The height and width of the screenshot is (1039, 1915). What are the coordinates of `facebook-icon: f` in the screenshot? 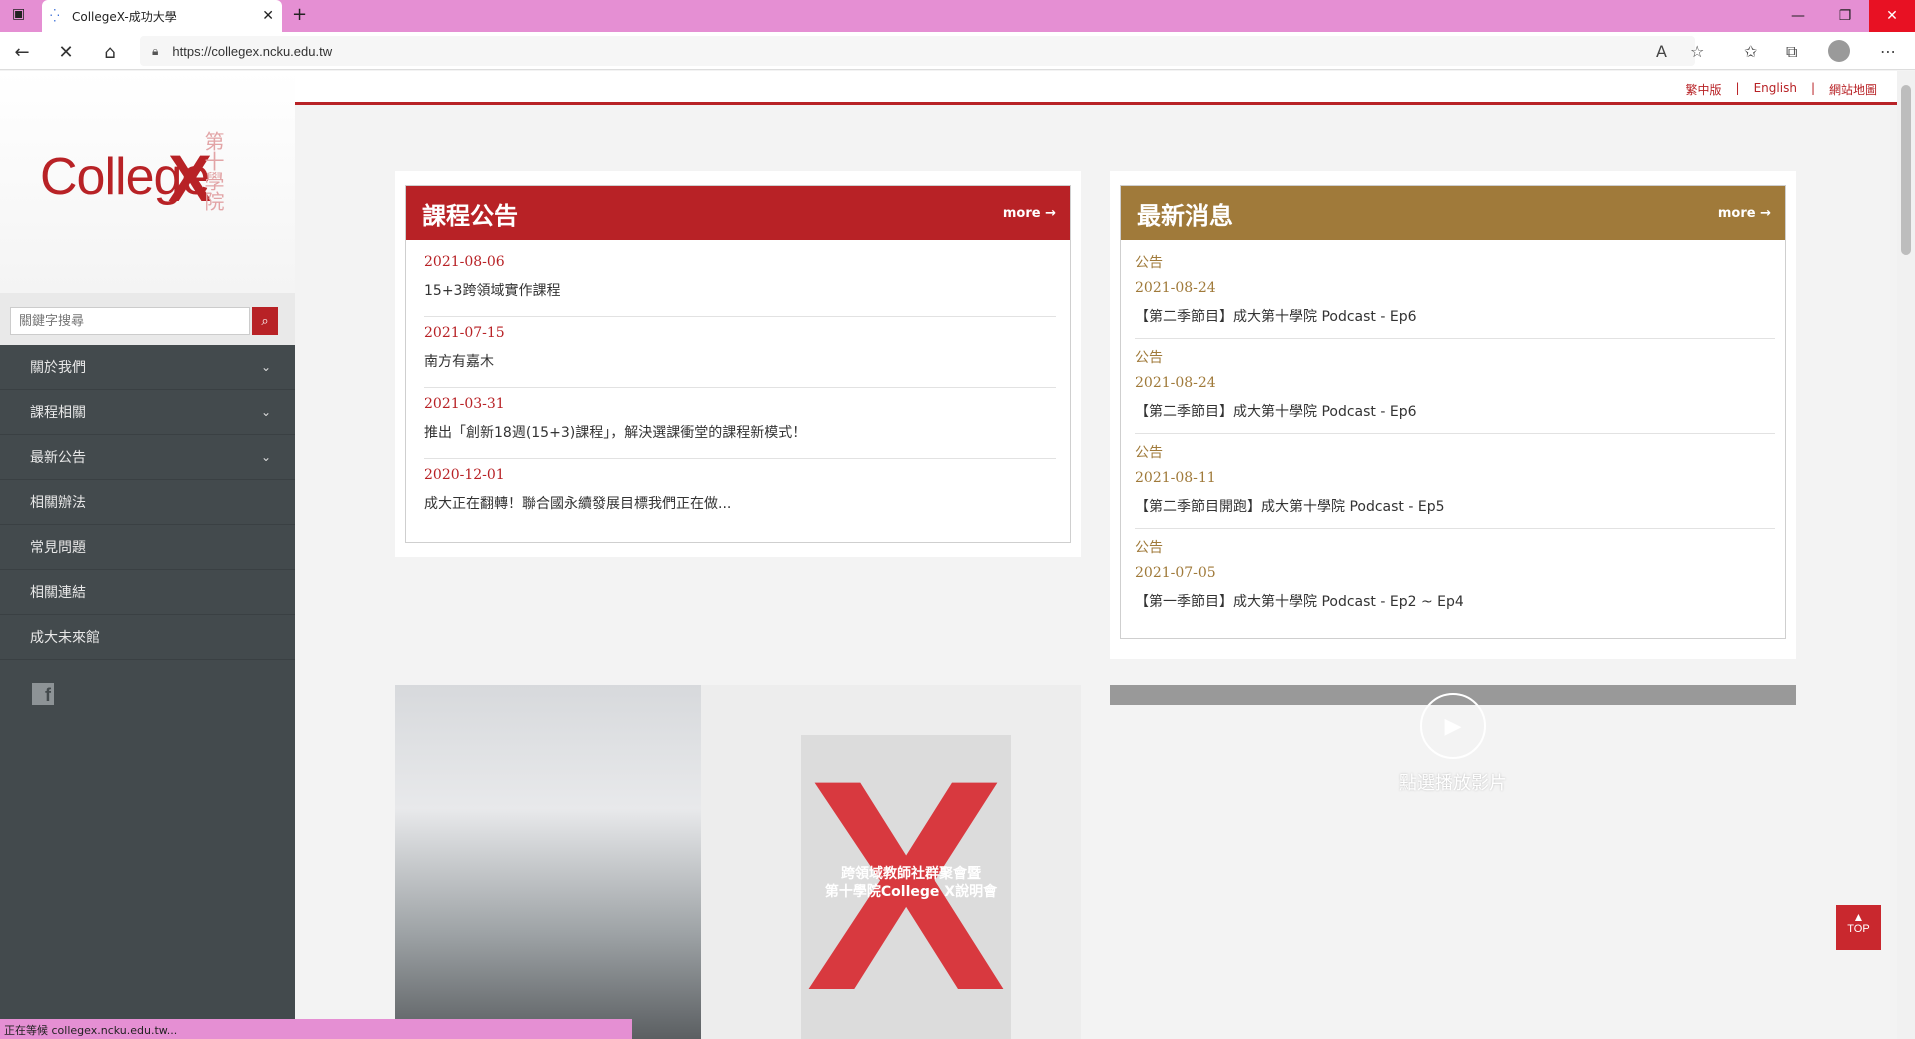 It's located at (43, 694).